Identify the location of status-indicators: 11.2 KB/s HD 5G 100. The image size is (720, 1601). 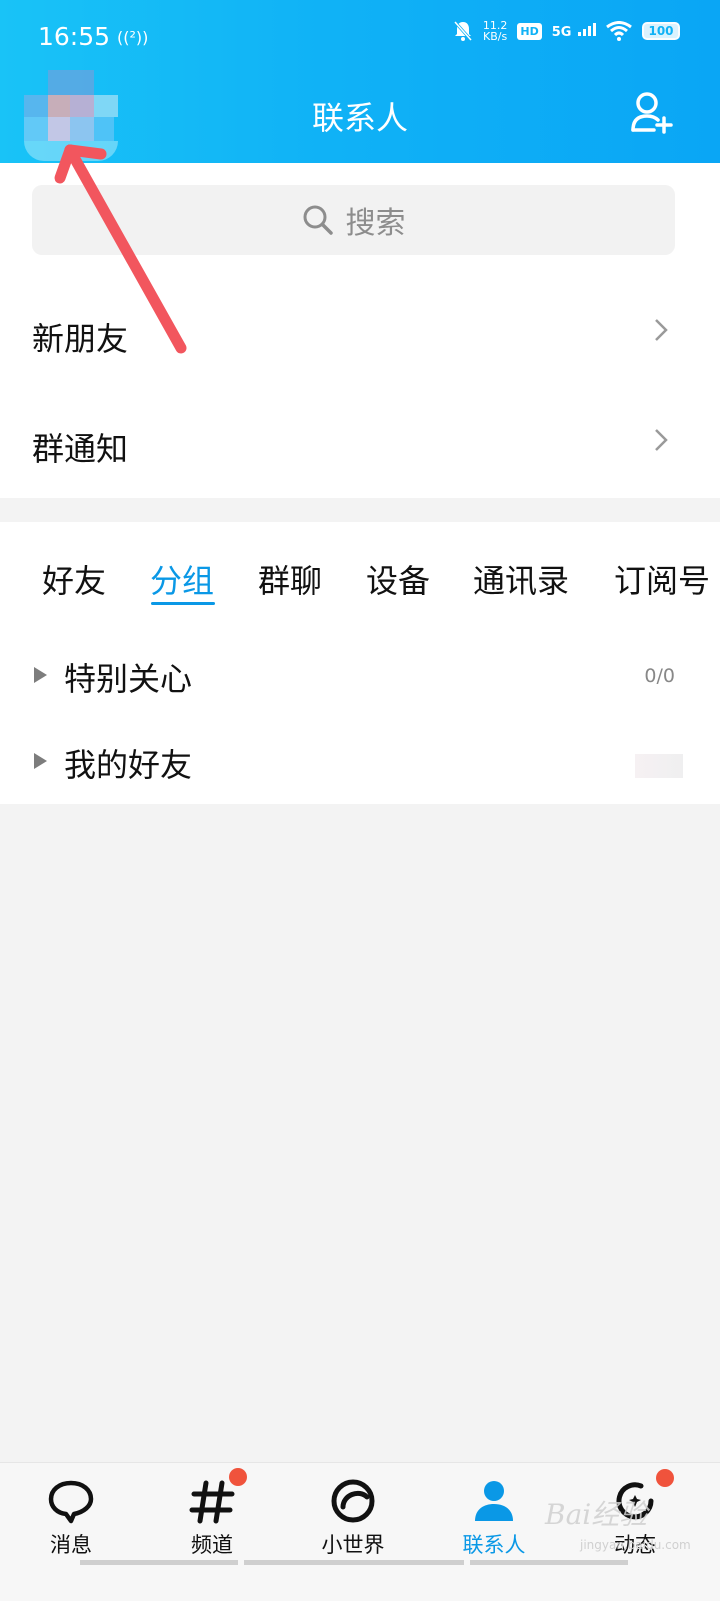
(566, 31).